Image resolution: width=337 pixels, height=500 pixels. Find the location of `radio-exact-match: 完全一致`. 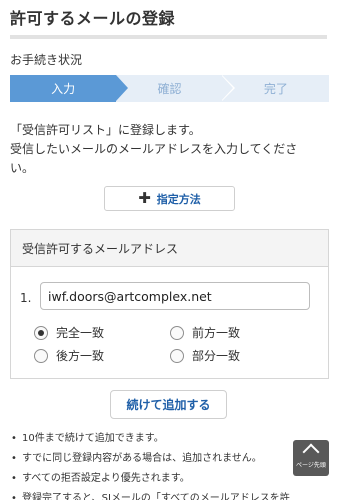

radio-exact-match: 完全一致 is located at coordinates (69, 332).